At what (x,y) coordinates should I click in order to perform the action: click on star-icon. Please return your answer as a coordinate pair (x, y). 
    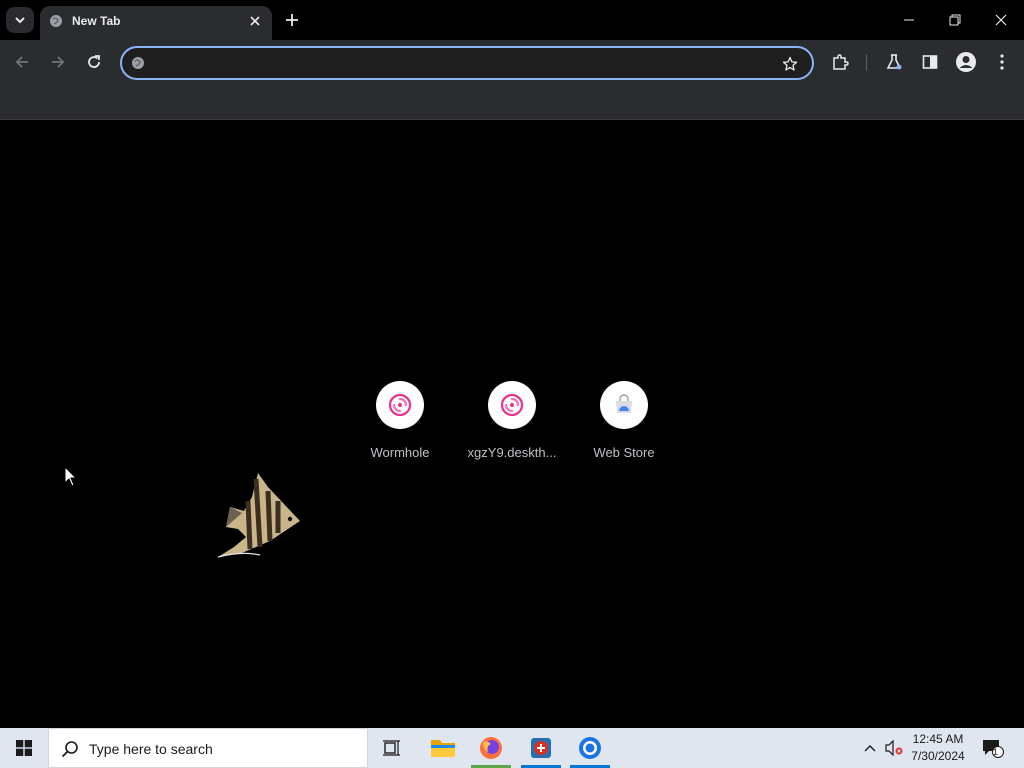
    Looking at the image, I should click on (790, 63).